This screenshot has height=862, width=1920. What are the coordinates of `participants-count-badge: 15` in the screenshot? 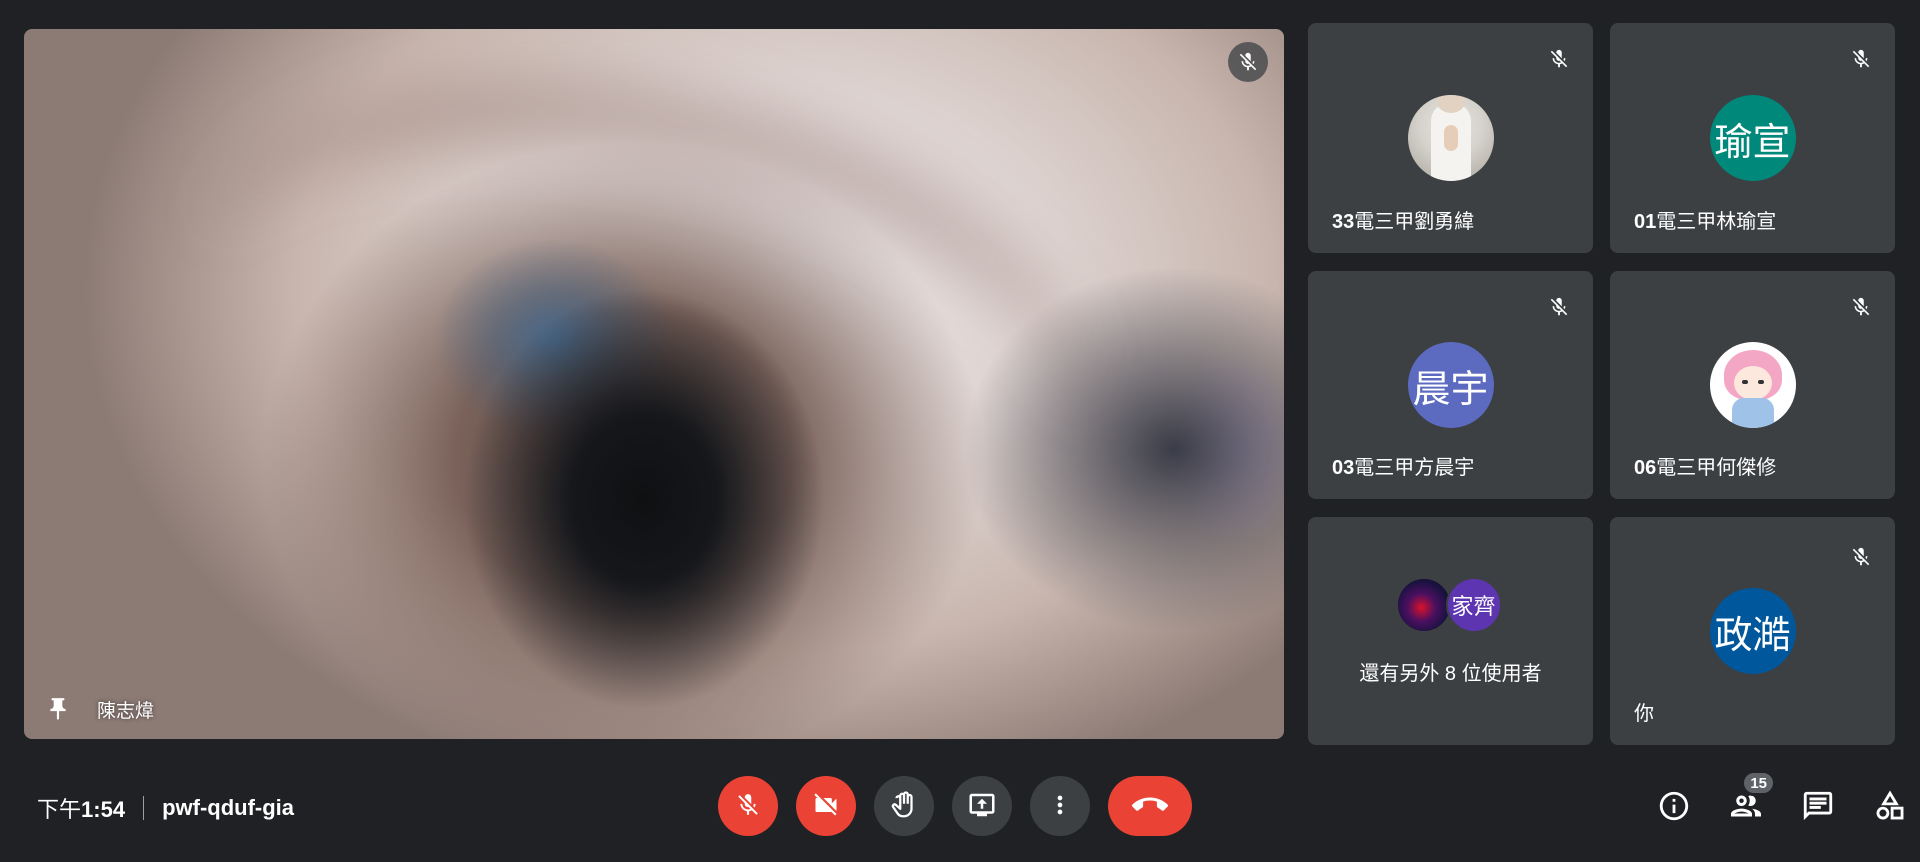 It's located at (1758, 783).